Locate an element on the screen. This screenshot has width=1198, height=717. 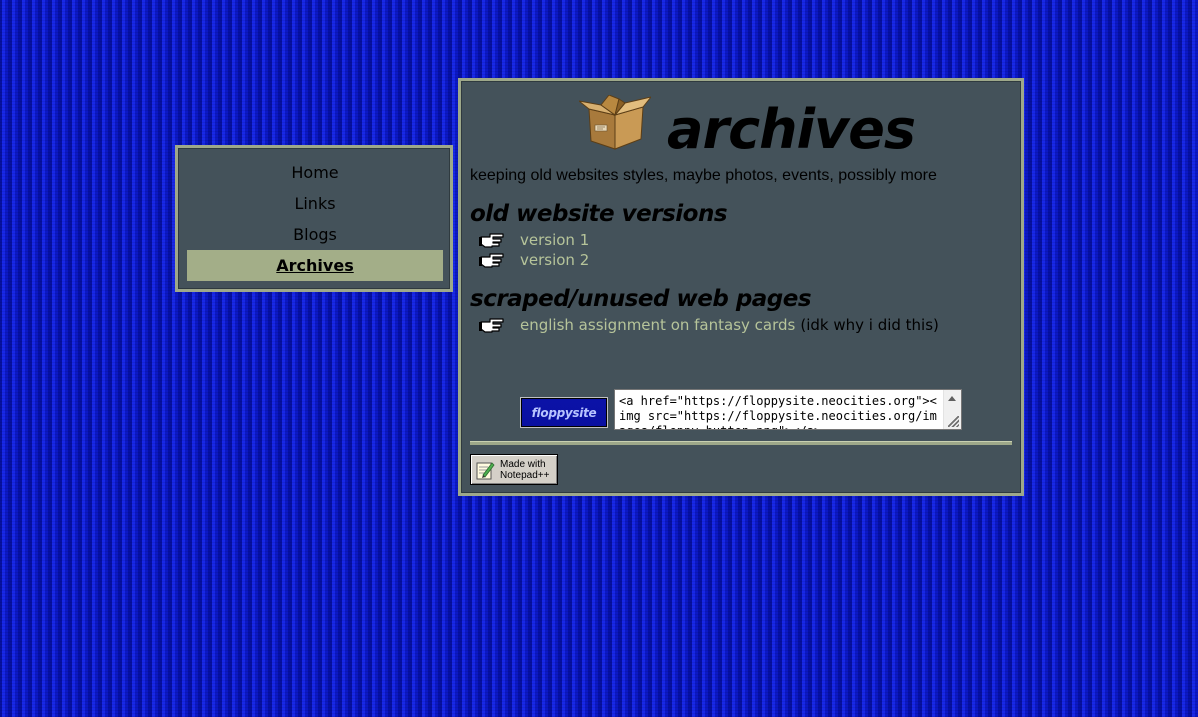
nav-item-links: Links is located at coordinates (315, 203).